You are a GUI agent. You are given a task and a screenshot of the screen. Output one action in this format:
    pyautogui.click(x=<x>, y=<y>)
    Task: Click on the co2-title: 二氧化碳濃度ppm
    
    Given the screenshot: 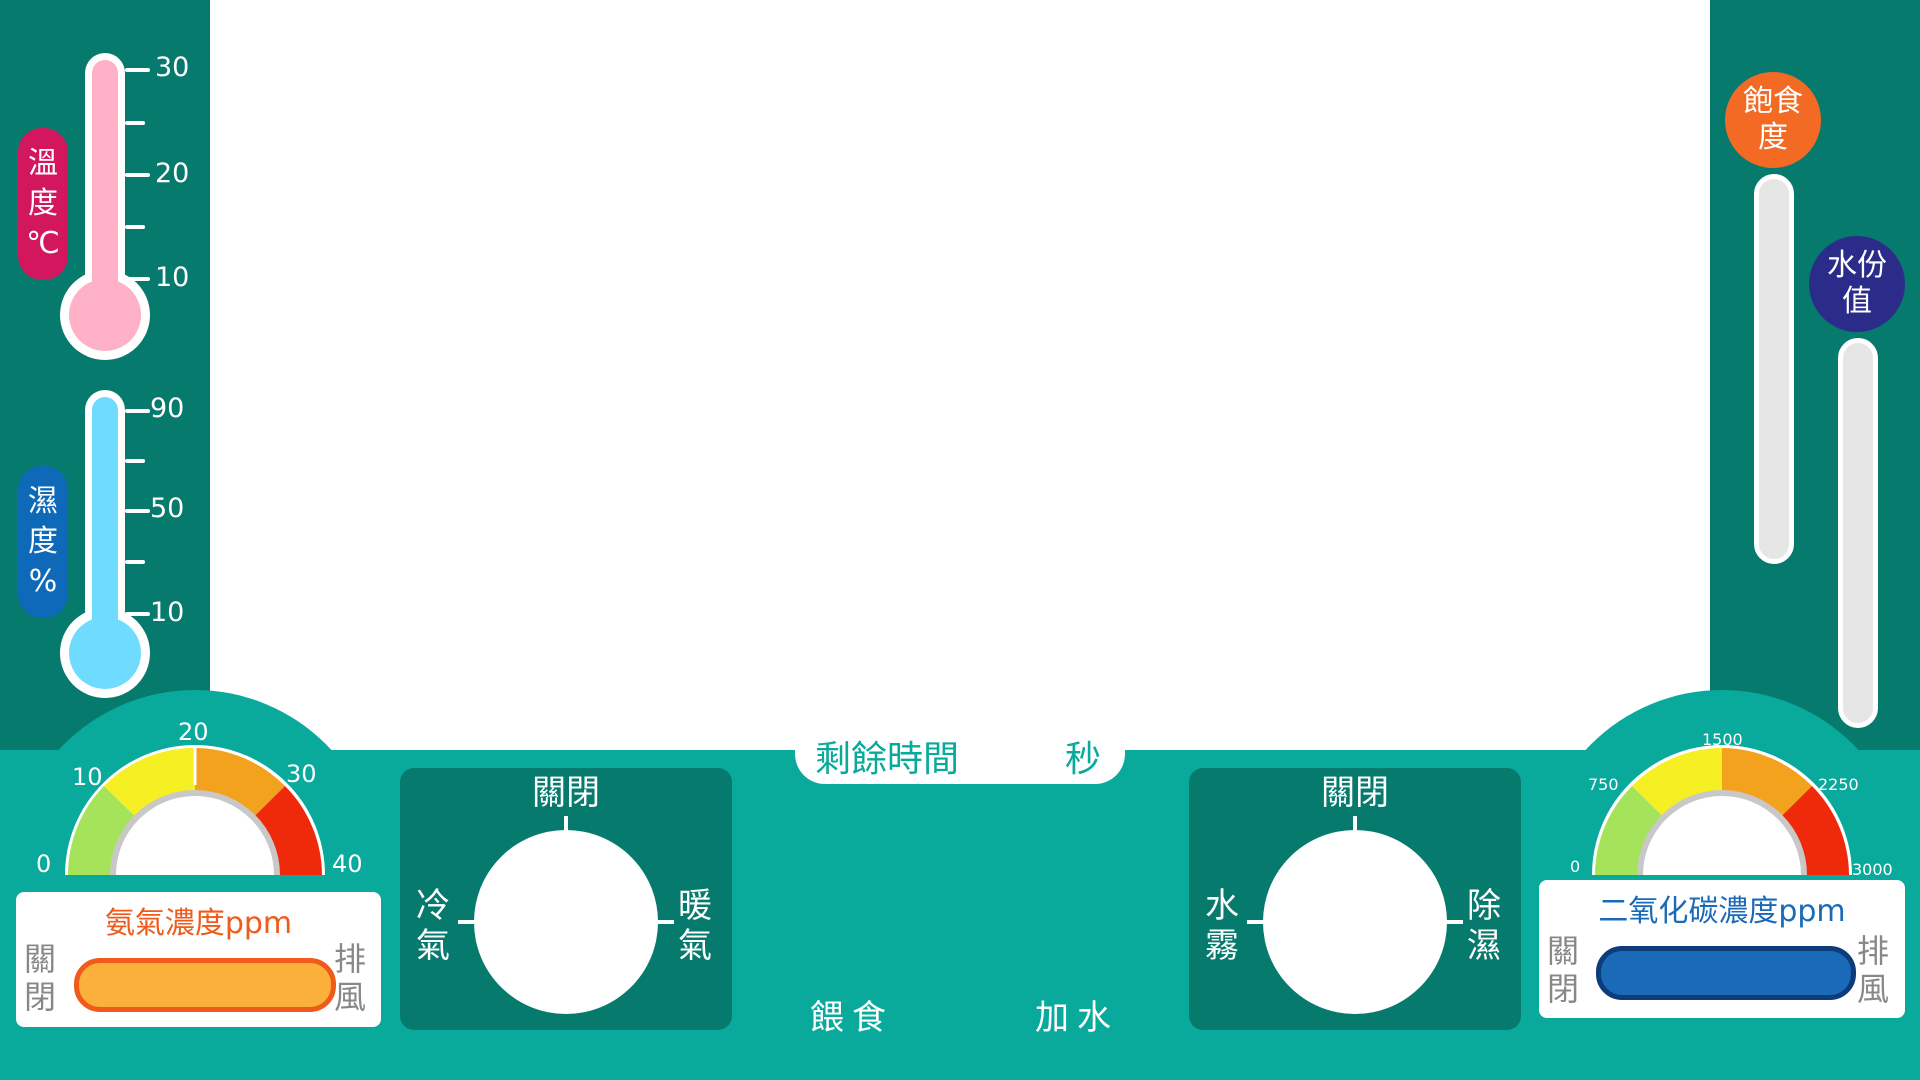 What is the action you would take?
    pyautogui.click(x=1722, y=911)
    